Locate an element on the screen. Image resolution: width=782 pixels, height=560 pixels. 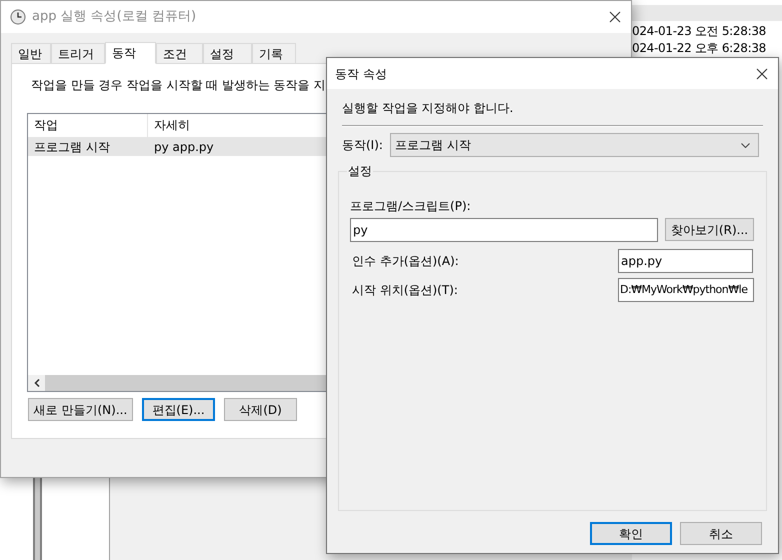
date-cell-text: 024-01-22 오후 6:28:38 is located at coordinates (699, 48).